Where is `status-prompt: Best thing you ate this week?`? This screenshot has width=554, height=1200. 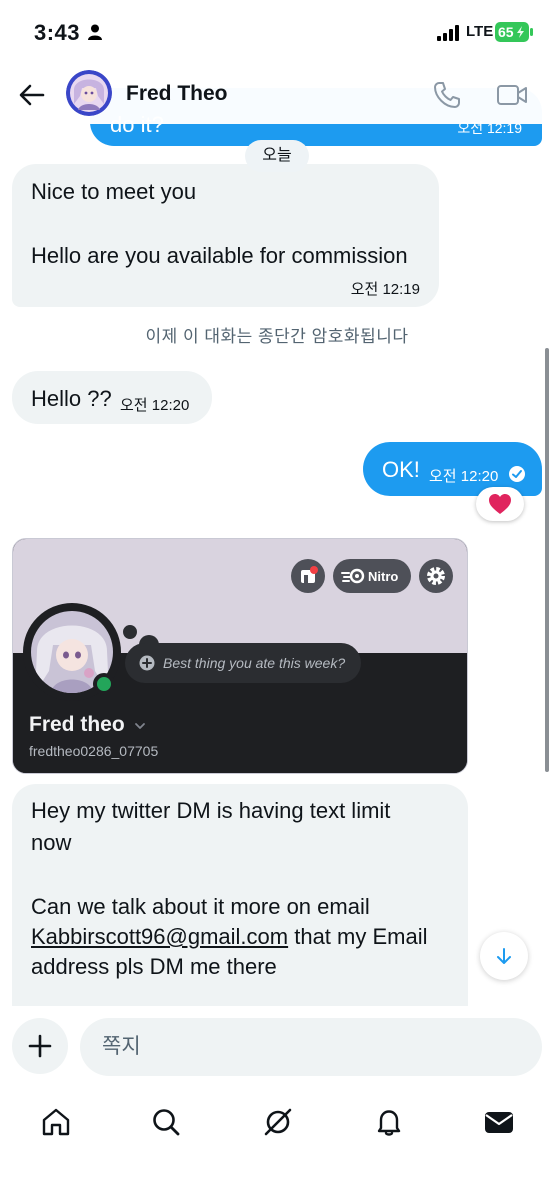 status-prompt: Best thing you ate this week? is located at coordinates (254, 663).